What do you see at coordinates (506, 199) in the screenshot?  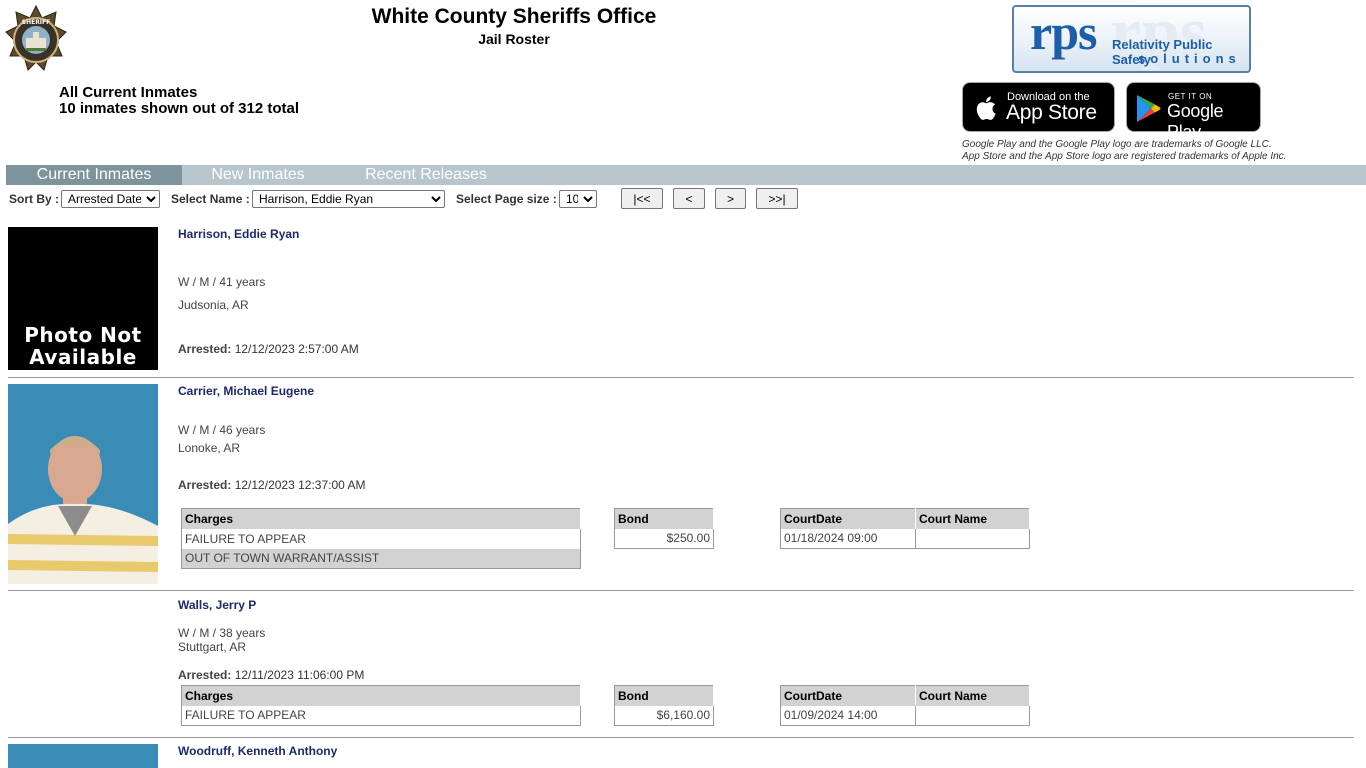 I see `page-size-label: Select Page size :` at bounding box center [506, 199].